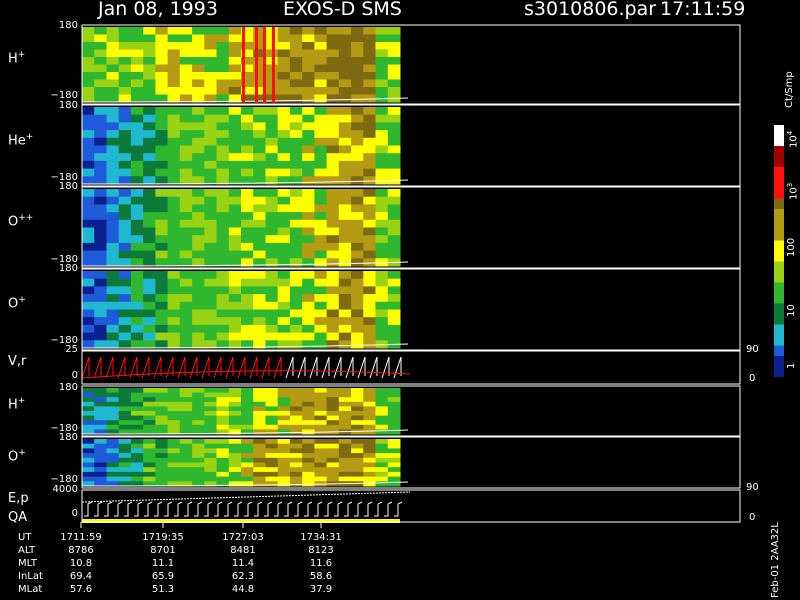 The width and height of the screenshot is (800, 600). I want to click on red-spike, so click(243, 65).